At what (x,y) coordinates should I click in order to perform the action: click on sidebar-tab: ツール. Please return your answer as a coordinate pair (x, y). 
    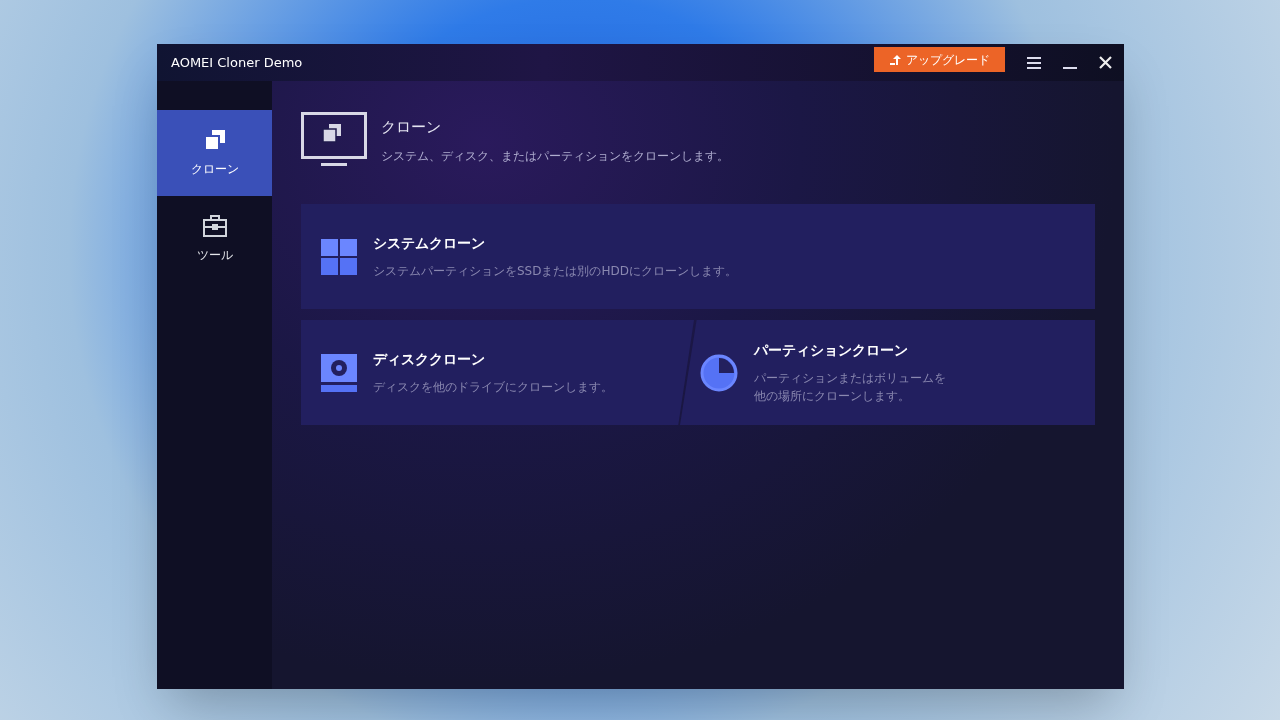
    Looking at the image, I should click on (214, 239).